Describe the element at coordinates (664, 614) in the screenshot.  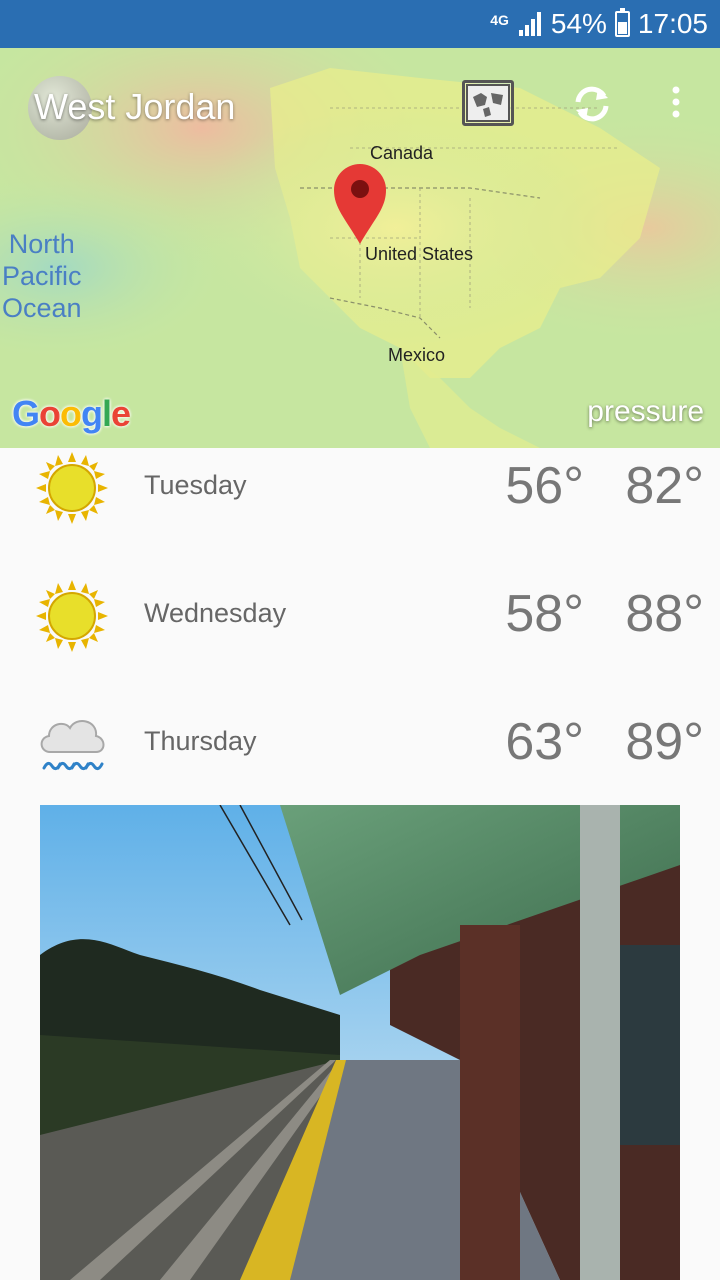
I see `temp-high: 88°` at that location.